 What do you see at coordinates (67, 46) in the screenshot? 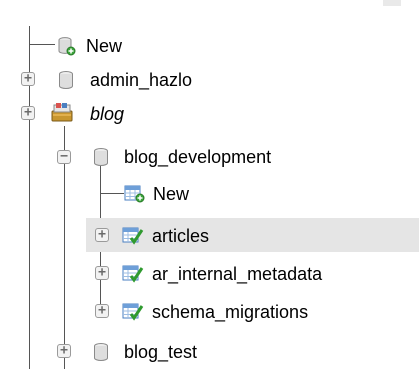
I see `new-database-icon` at bounding box center [67, 46].